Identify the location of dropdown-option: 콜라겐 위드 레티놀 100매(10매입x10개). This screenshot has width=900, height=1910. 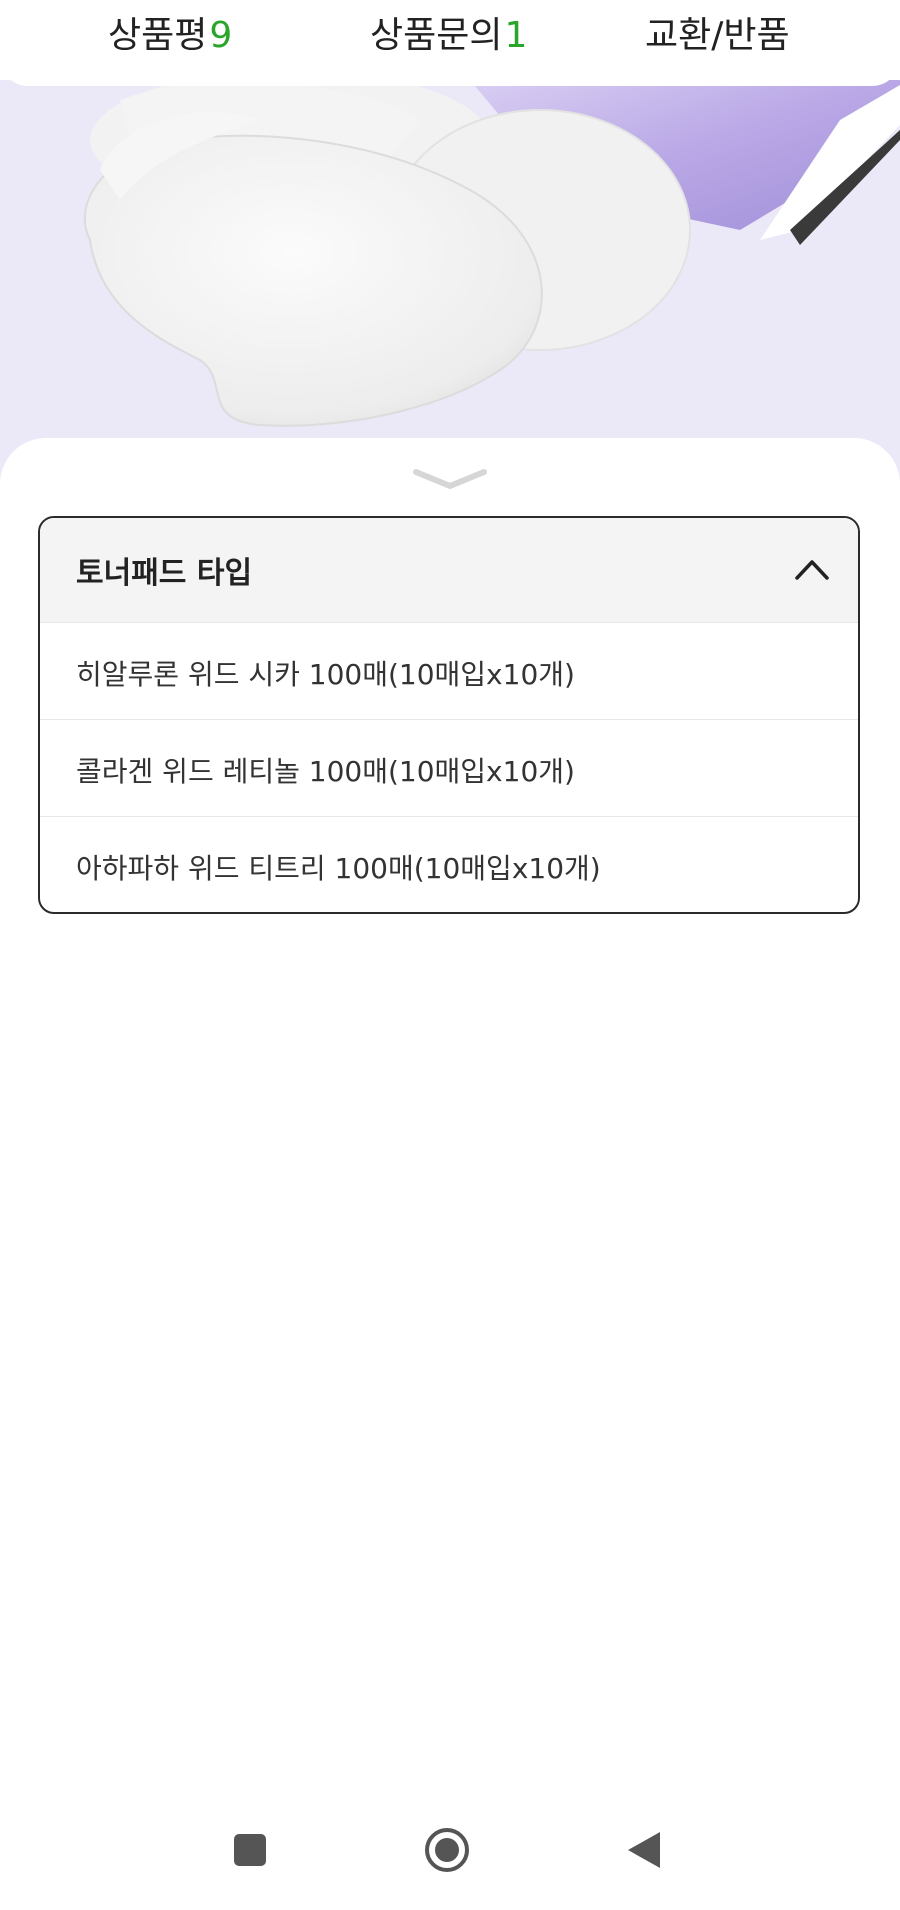
(449, 767).